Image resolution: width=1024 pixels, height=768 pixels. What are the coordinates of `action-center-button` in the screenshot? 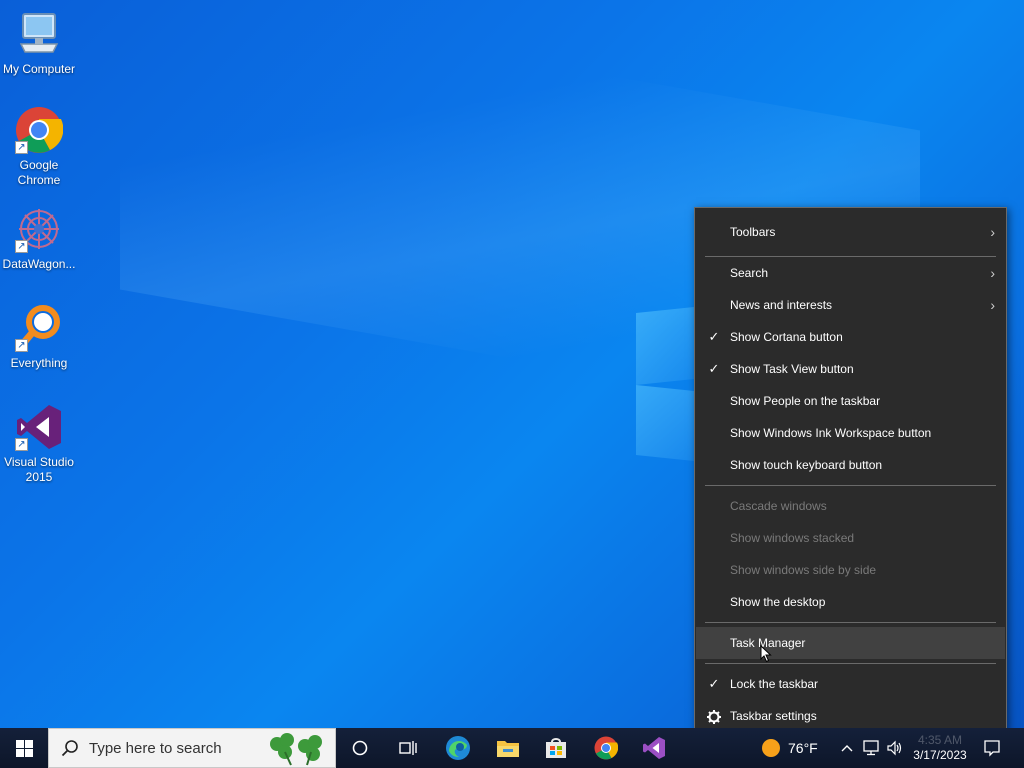 It's located at (992, 748).